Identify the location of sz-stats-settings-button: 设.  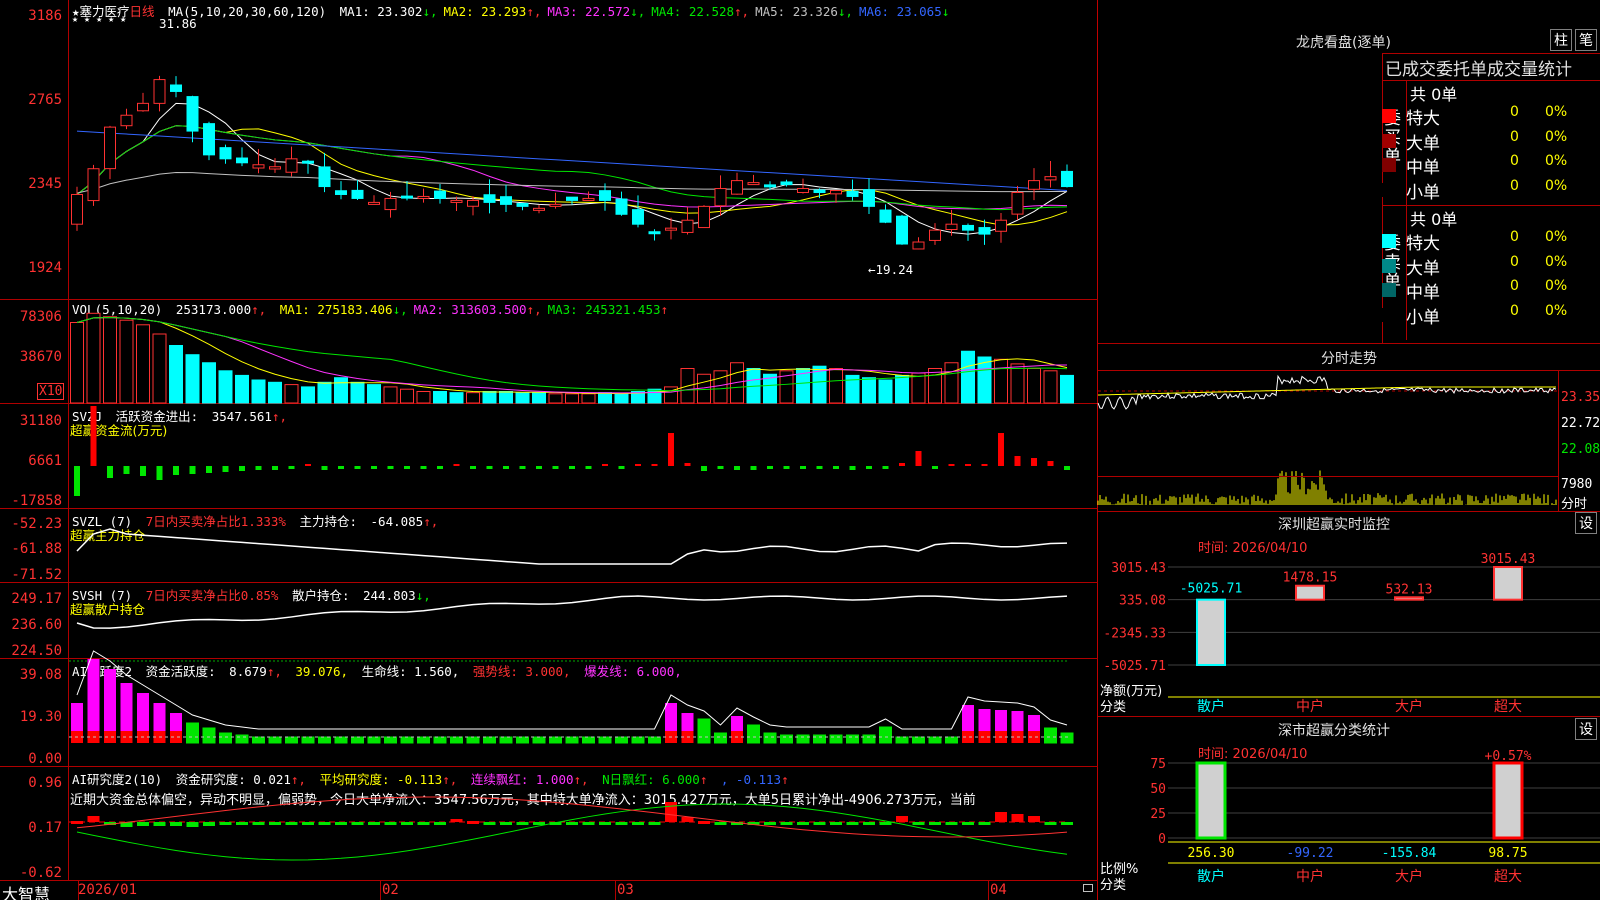
(1586, 729).